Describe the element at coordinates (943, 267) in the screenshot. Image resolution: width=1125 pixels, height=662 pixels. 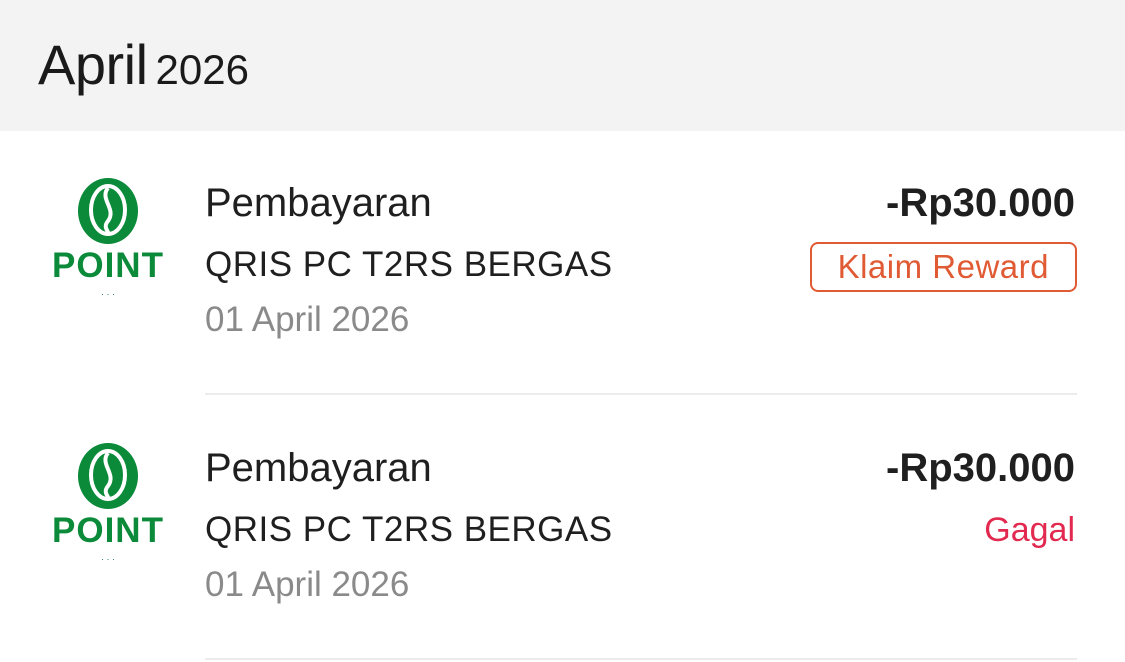
I see `claim-reward-button: Klaim Reward` at that location.